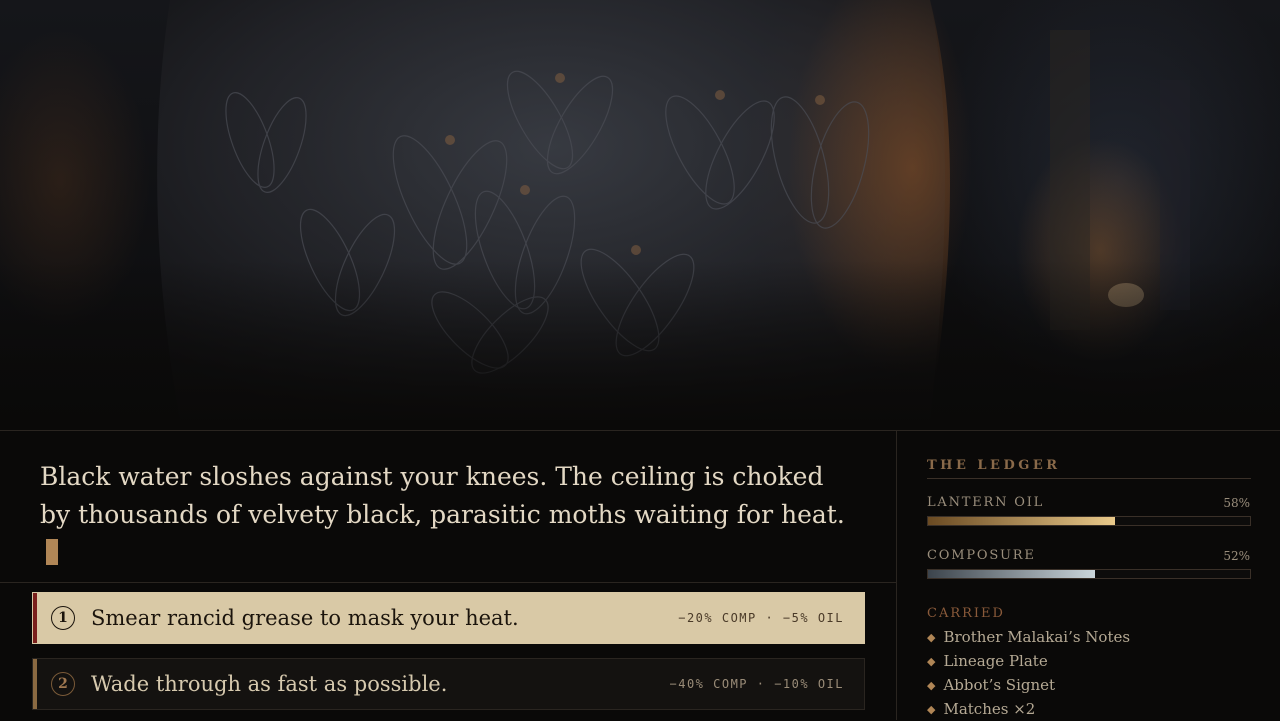 Image resolution: width=1280 pixels, height=721 pixels. What do you see at coordinates (305, 618) in the screenshot?
I see `choice-text: Smear rancid grease to mask your heat.` at bounding box center [305, 618].